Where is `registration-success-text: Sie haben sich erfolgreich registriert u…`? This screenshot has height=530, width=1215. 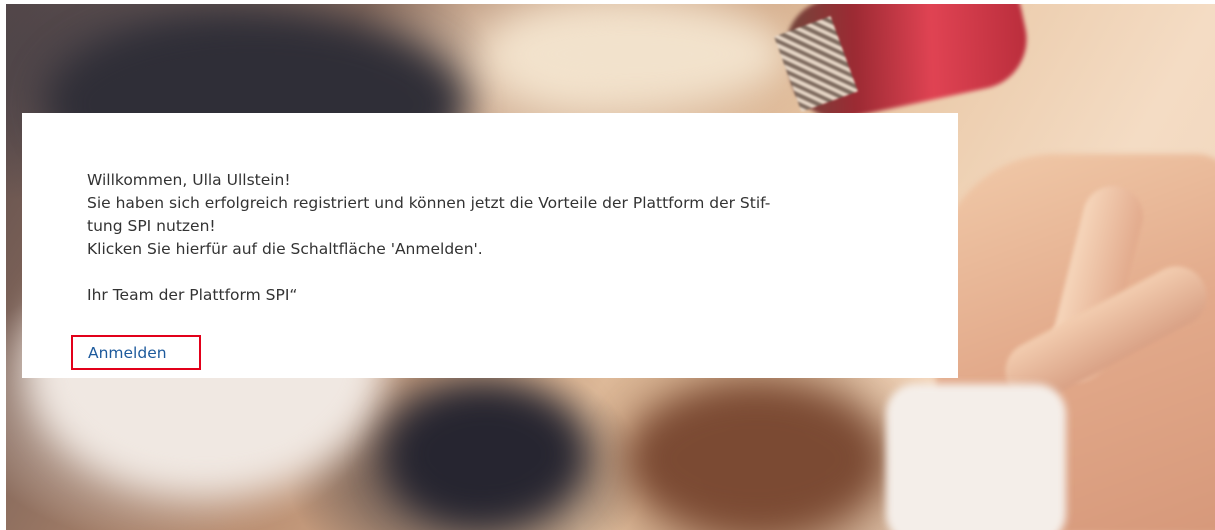
registration-success-text: Sie haben sich erfolgreich registriert u… is located at coordinates (429, 203).